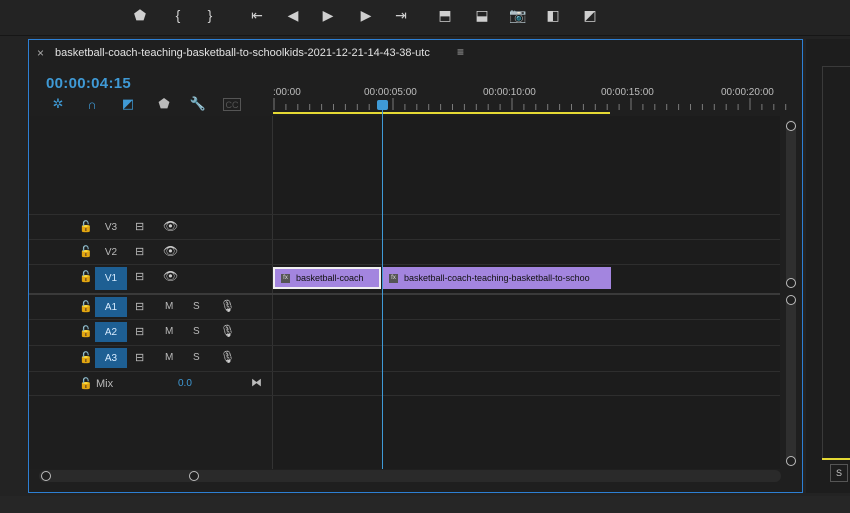 This screenshot has height=513, width=850. I want to click on add-marker-tool-icon: ⬟, so click(164, 104).